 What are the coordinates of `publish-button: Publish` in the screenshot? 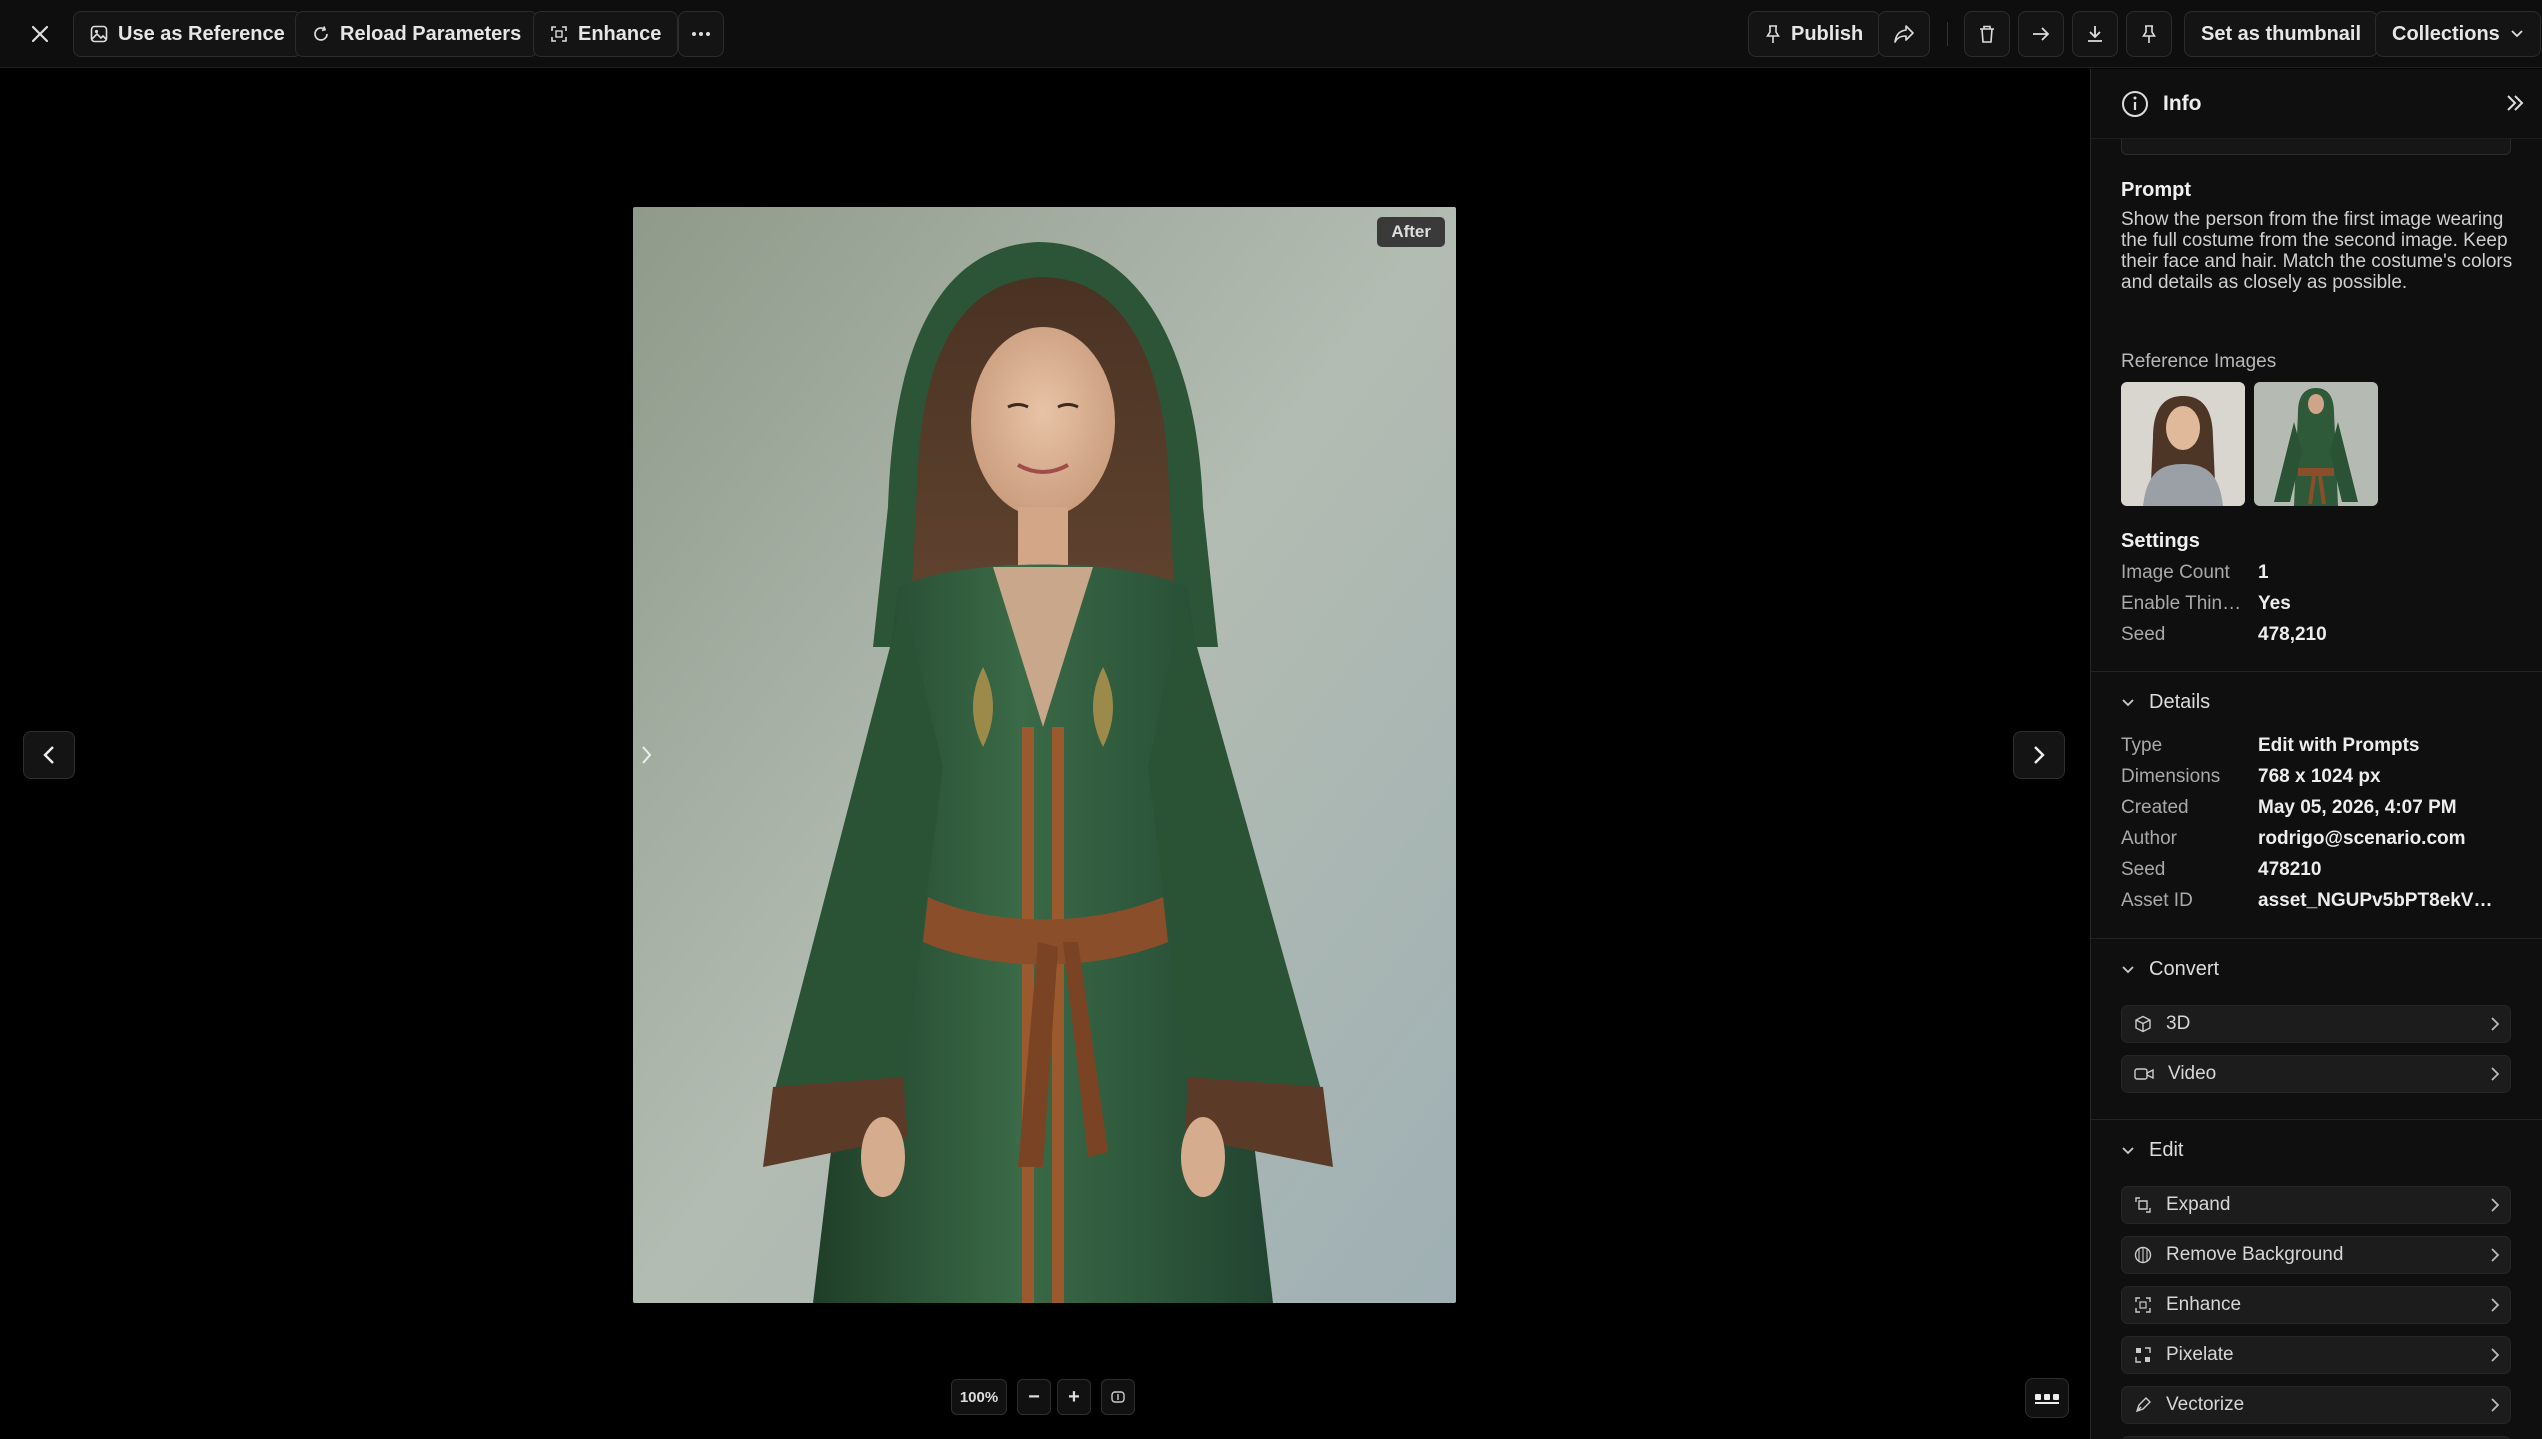 It's located at (1814, 34).